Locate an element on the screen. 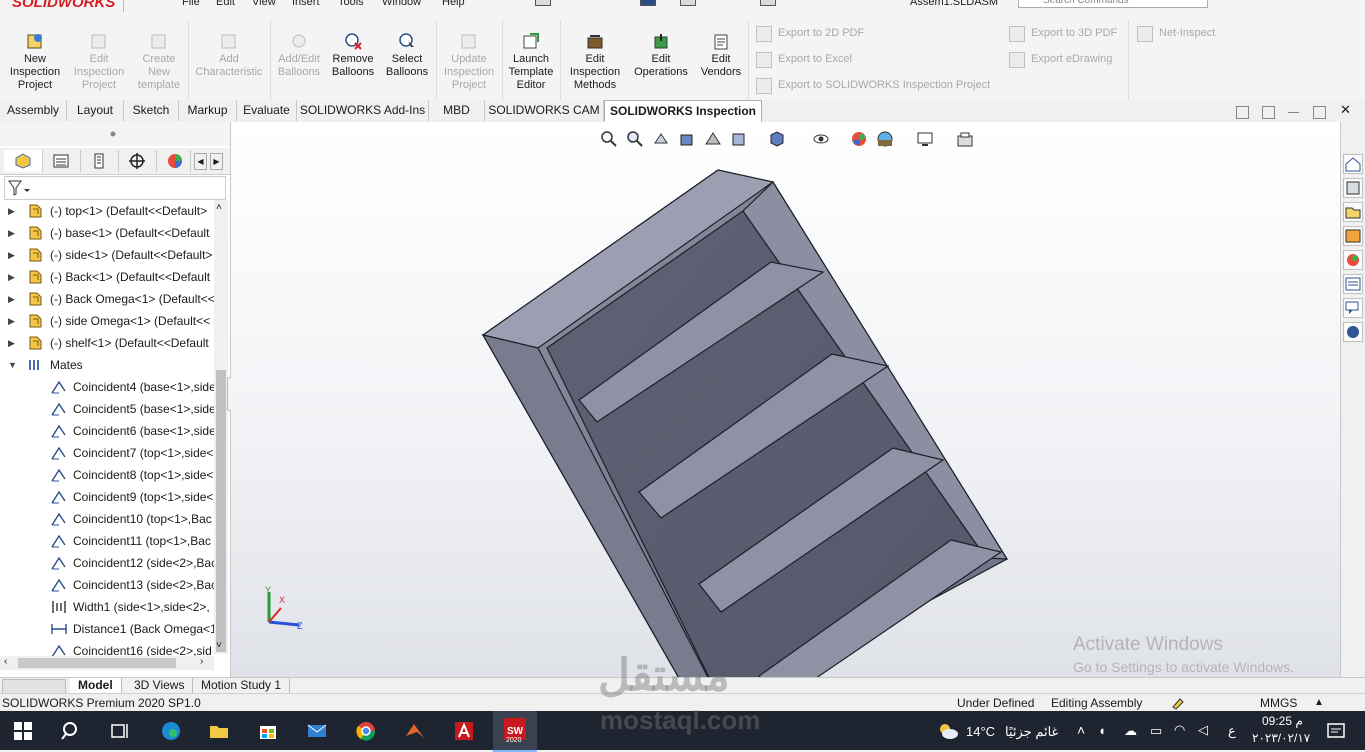 This screenshot has height=752, width=1365. edit-inspection-project-button: Edit Inspection Project is located at coordinates (99, 60).